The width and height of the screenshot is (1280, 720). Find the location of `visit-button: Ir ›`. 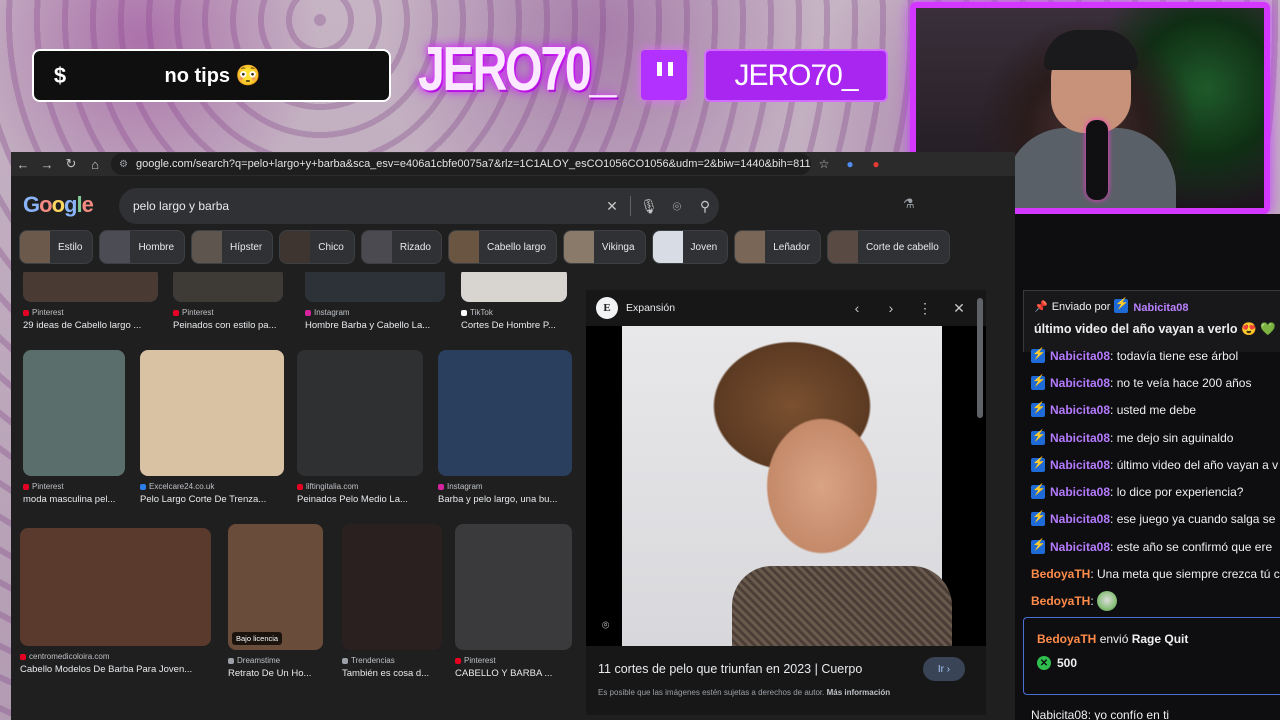

visit-button: Ir › is located at coordinates (944, 669).